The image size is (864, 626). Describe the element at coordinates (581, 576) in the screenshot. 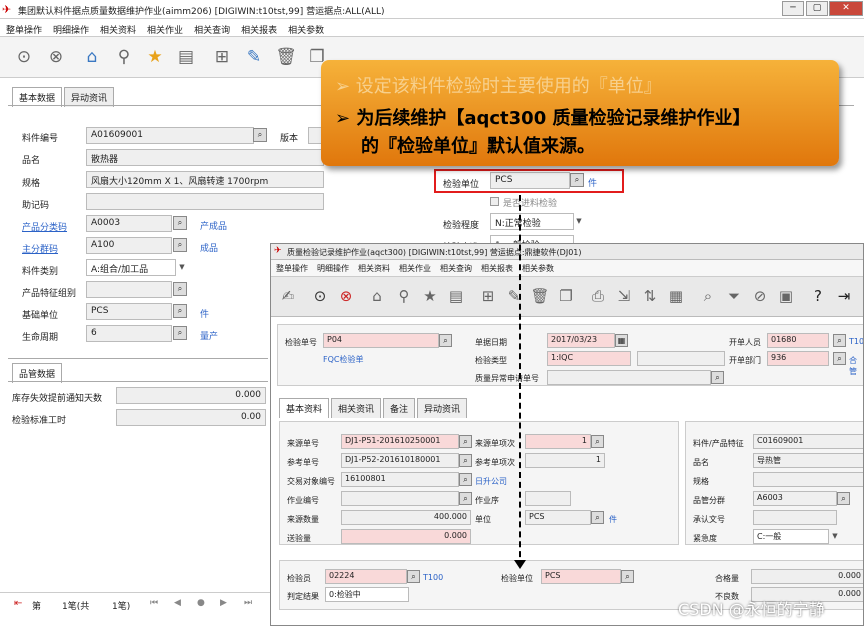

I see `insp-unit-field: PCS` at that location.